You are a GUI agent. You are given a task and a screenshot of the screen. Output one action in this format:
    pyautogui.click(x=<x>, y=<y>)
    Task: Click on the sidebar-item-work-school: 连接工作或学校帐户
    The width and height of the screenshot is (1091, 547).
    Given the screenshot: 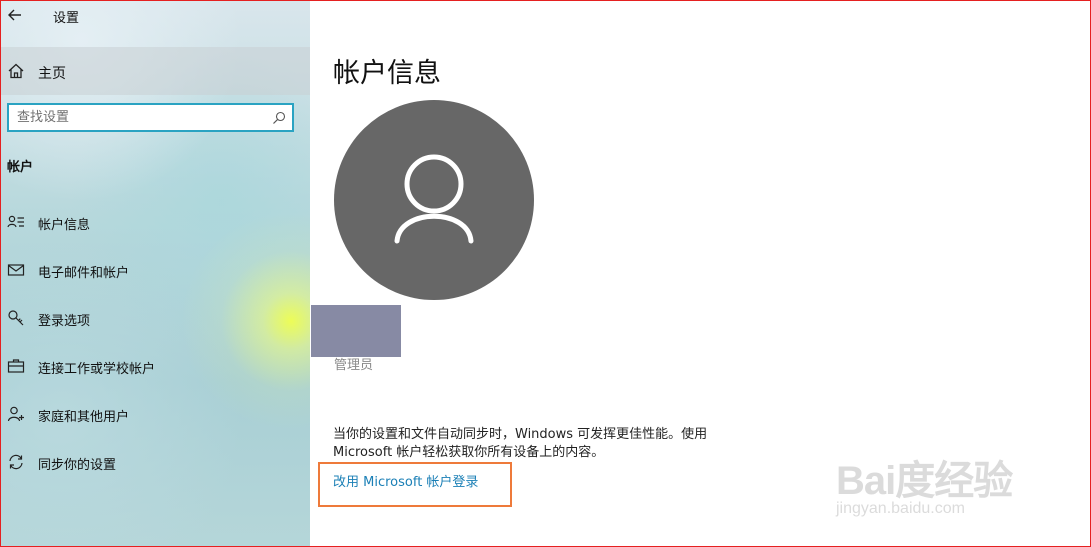 What is the action you would take?
    pyautogui.click(x=155, y=367)
    